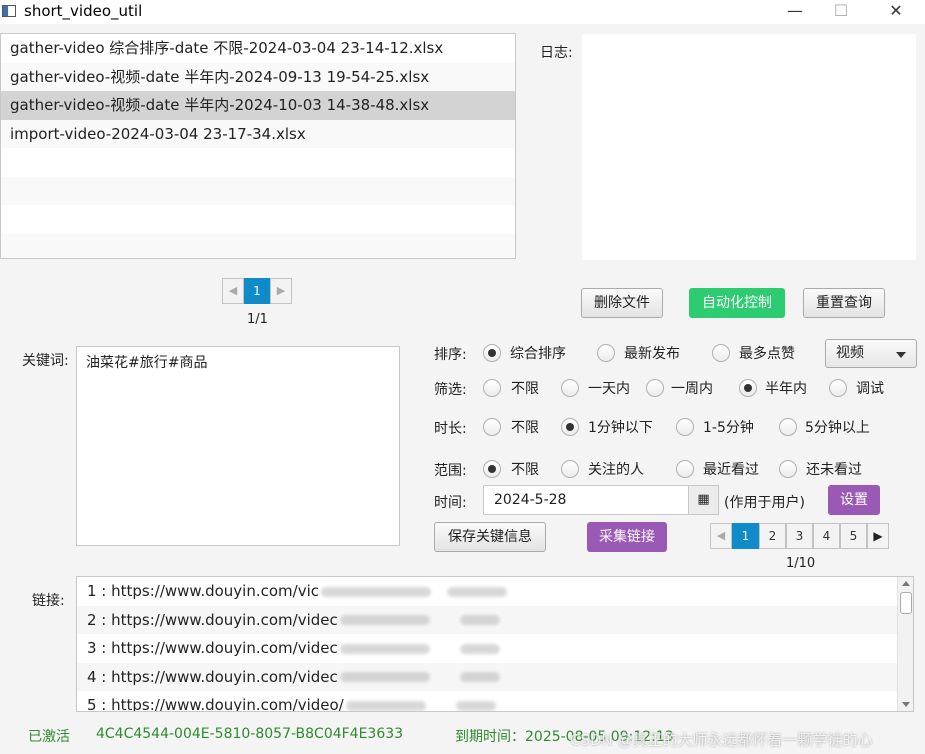 The image size is (925, 754). I want to click on scope-option-any: 不限, so click(511, 469).